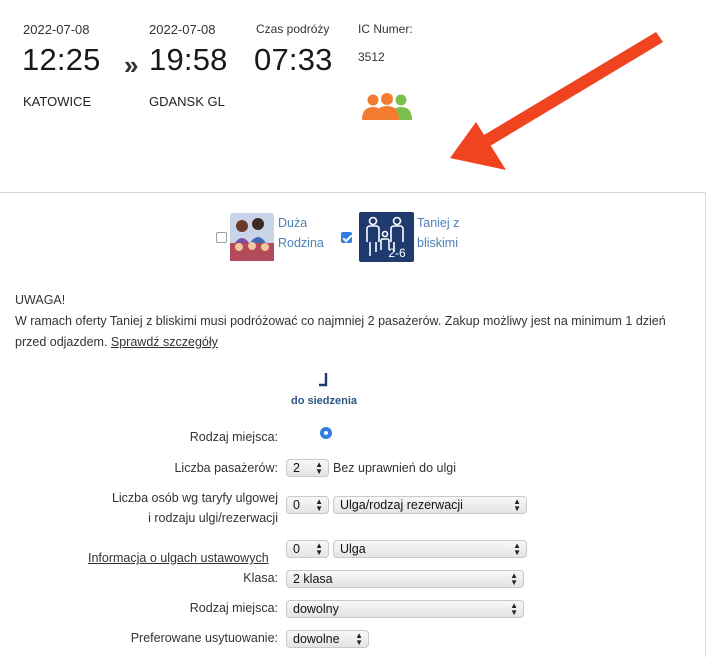 The width and height of the screenshot is (706, 657). I want to click on seat-place-select: dowolny ▲ ▼, so click(405, 609).